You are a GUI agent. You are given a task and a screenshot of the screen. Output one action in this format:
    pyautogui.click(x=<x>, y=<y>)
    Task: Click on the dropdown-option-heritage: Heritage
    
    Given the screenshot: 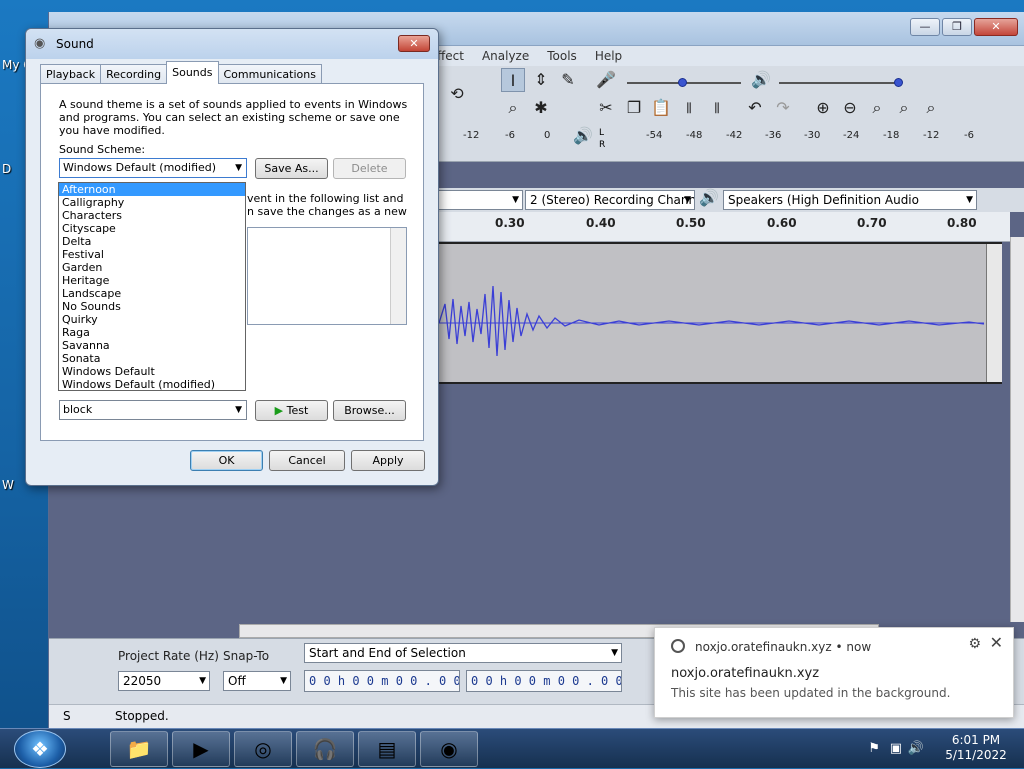 What is the action you would take?
    pyautogui.click(x=152, y=280)
    